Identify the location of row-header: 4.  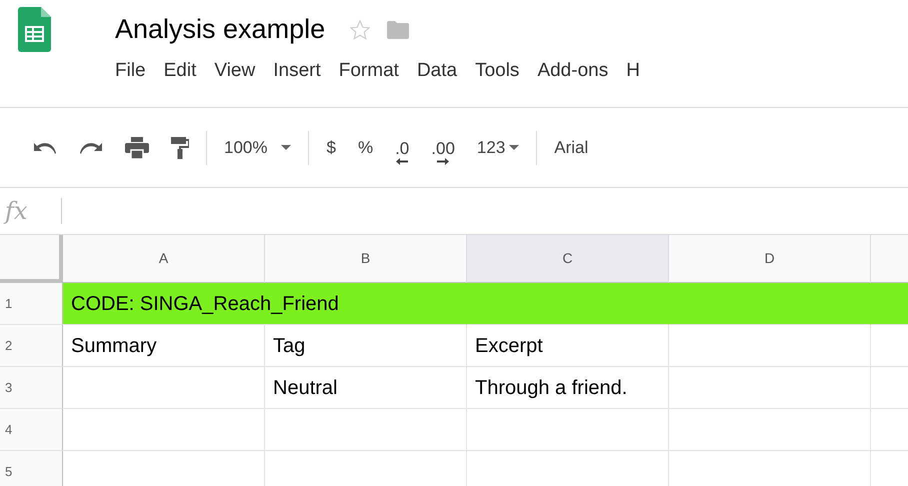
(31, 430).